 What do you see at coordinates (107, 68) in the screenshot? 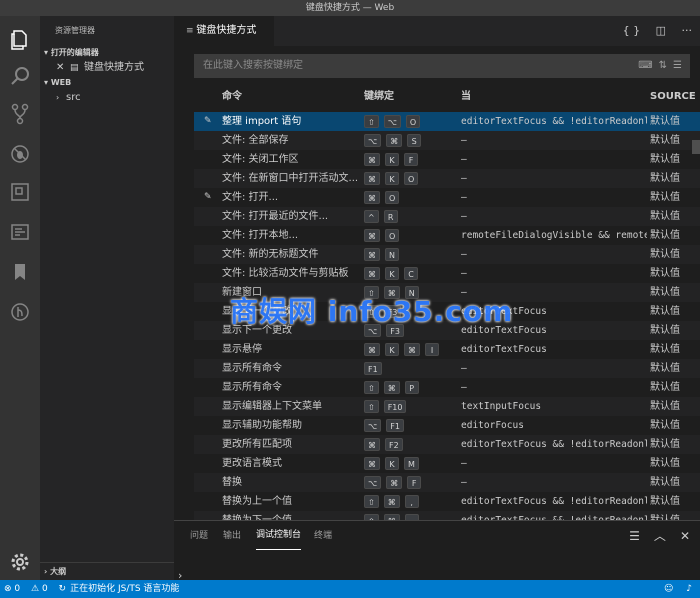
I see `open-editor-item: ✕ ▤ 键盘快捷方式` at bounding box center [107, 68].